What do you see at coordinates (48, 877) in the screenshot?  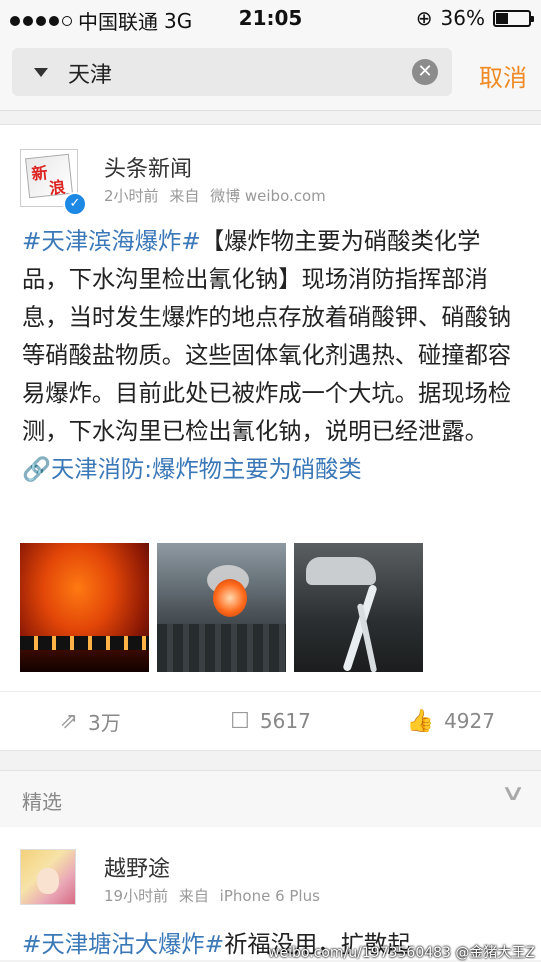 I see `avatar` at bounding box center [48, 877].